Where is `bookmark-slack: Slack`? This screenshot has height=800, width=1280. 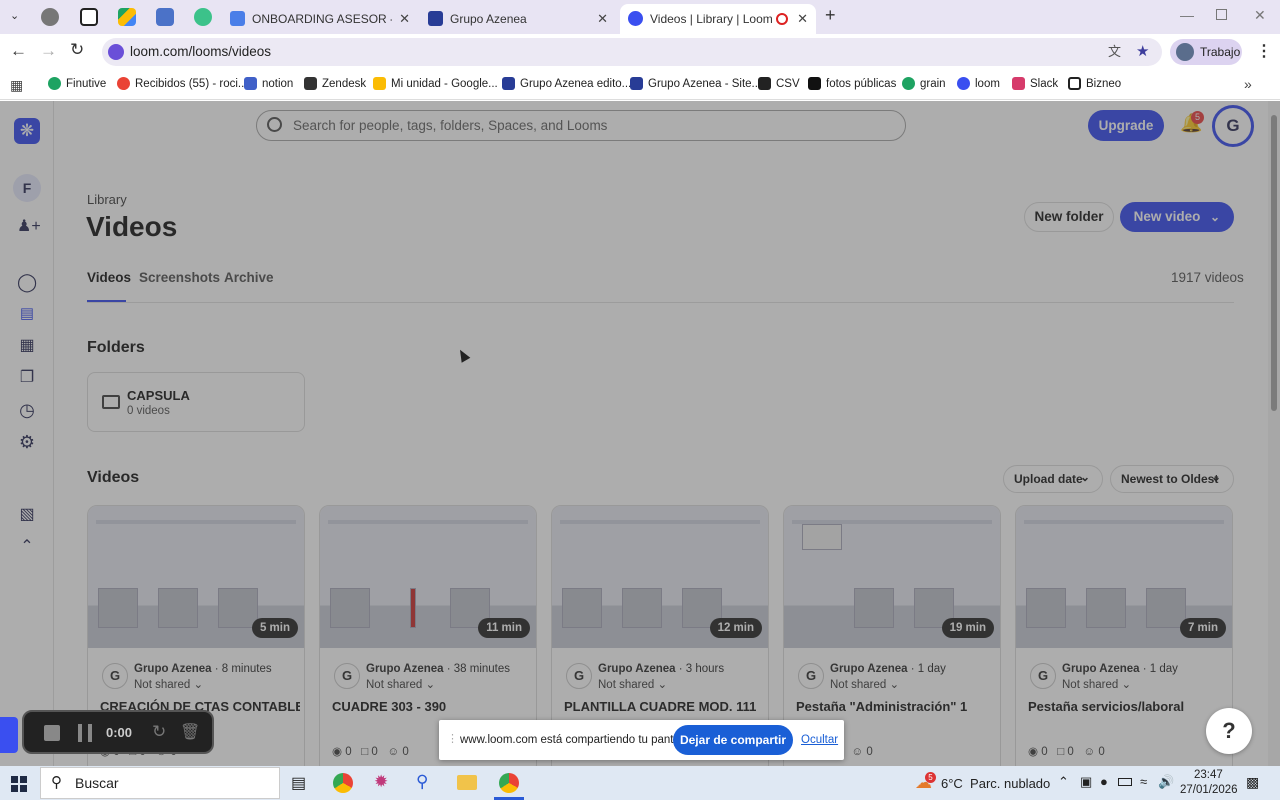
bookmark-slack: Slack is located at coordinates (1035, 83).